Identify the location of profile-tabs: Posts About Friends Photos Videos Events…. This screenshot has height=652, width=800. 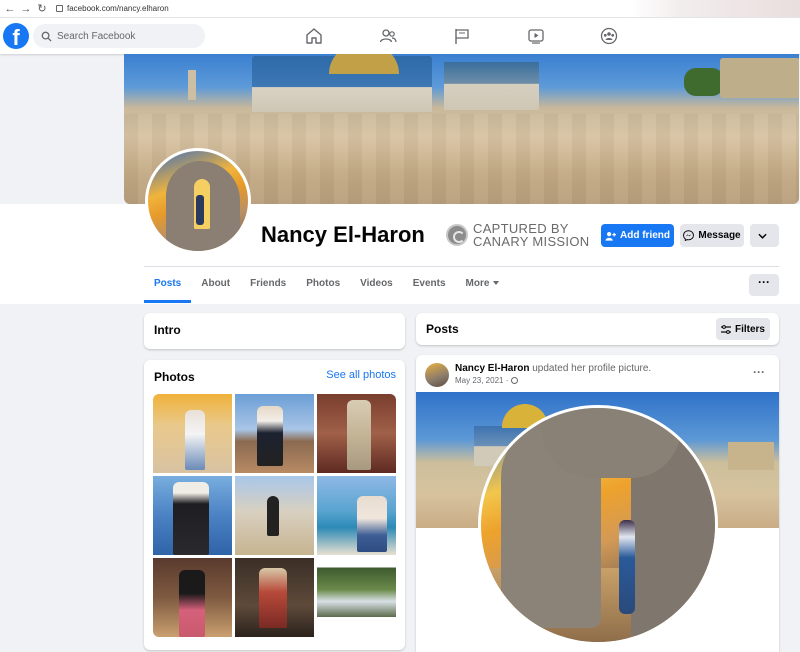
(326, 285).